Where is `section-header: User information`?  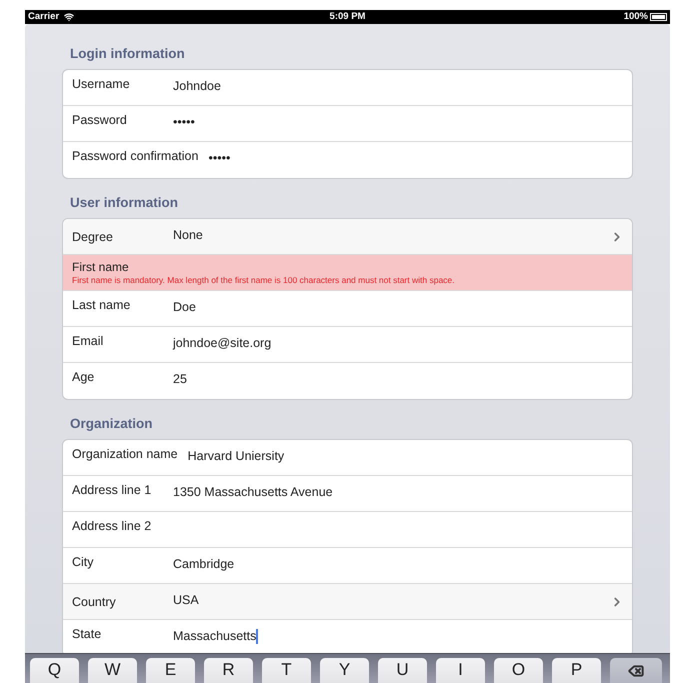 section-header: User information is located at coordinates (125, 202).